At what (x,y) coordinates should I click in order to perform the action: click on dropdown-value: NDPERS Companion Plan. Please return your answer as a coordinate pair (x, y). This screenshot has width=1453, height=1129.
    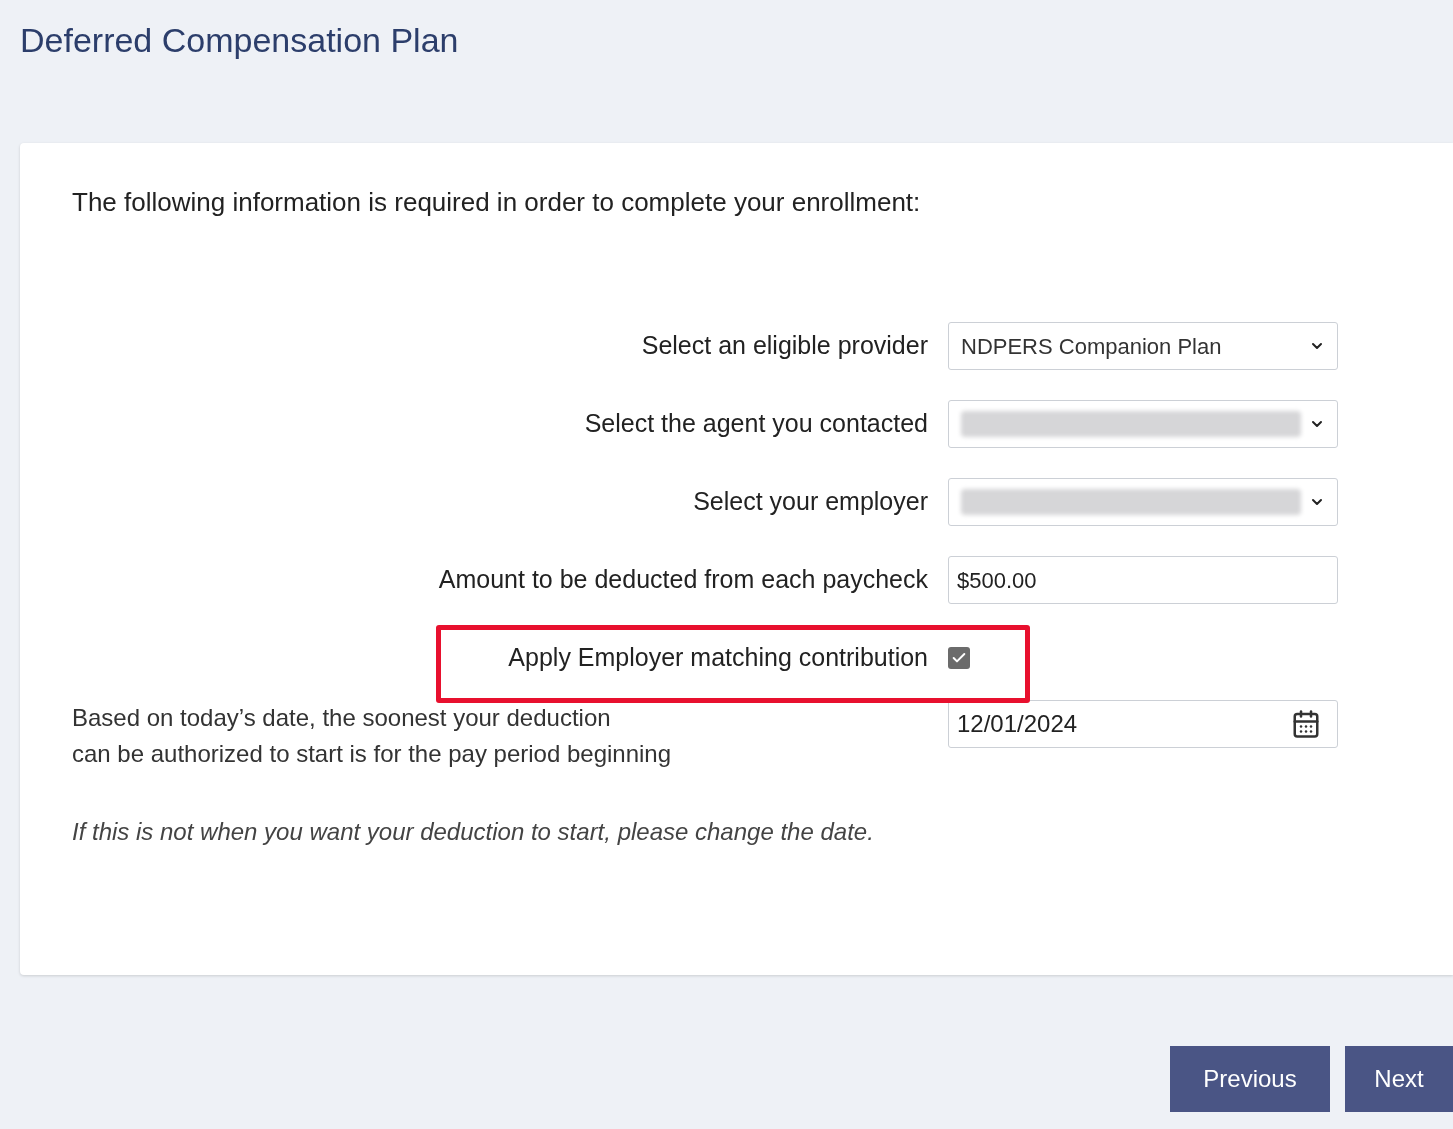
    Looking at the image, I should click on (1092, 346).